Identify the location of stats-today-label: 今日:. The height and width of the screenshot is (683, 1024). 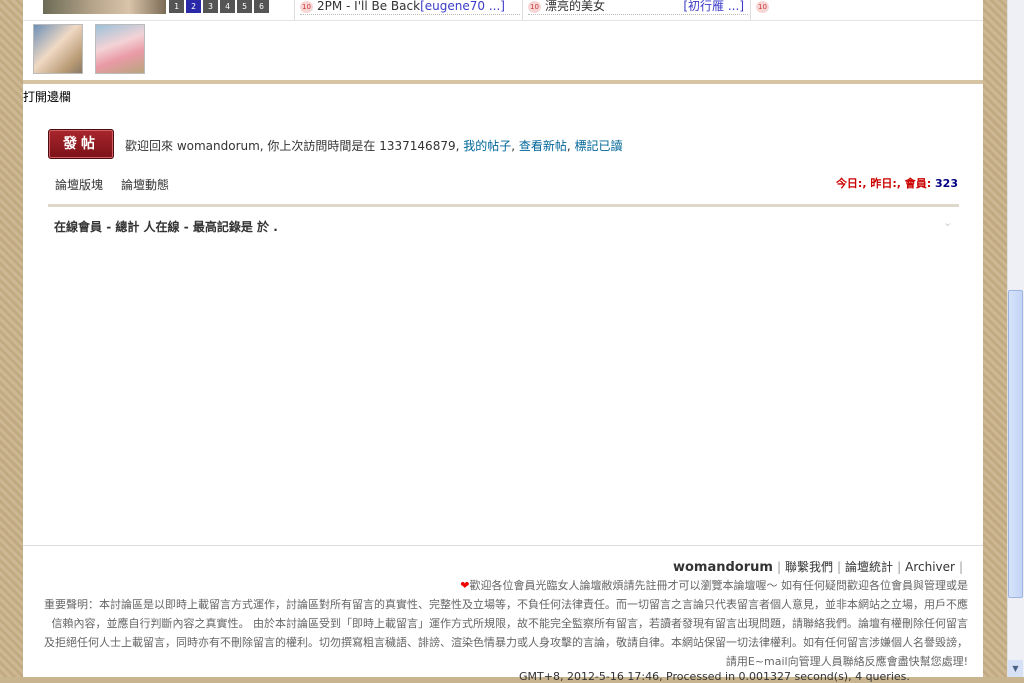
(849, 183).